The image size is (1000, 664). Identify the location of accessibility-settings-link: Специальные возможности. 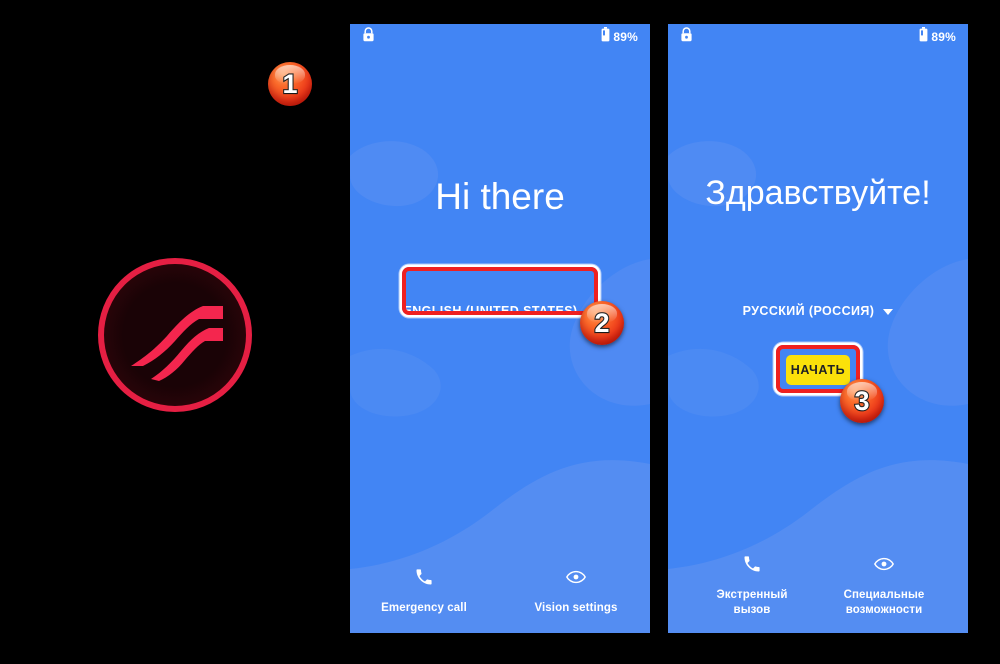
(884, 585).